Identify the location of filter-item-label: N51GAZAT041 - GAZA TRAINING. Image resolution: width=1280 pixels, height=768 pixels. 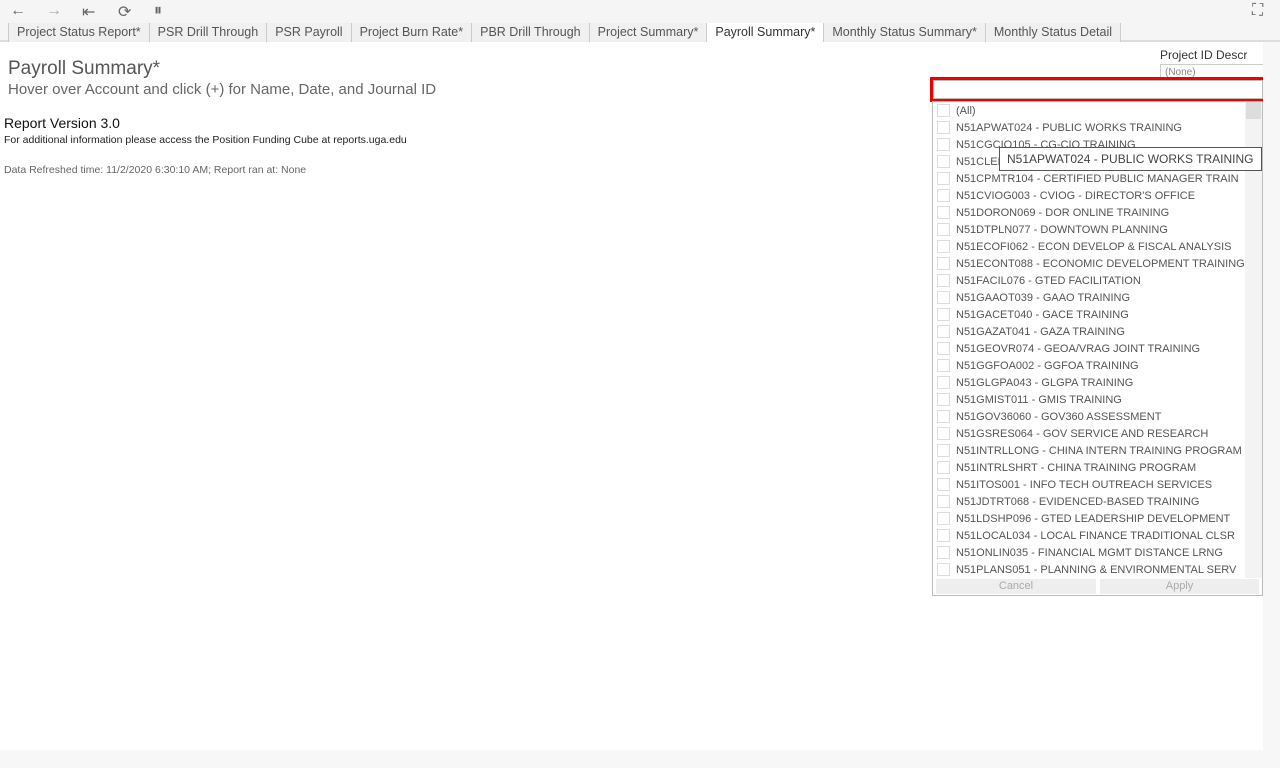
(1040, 331).